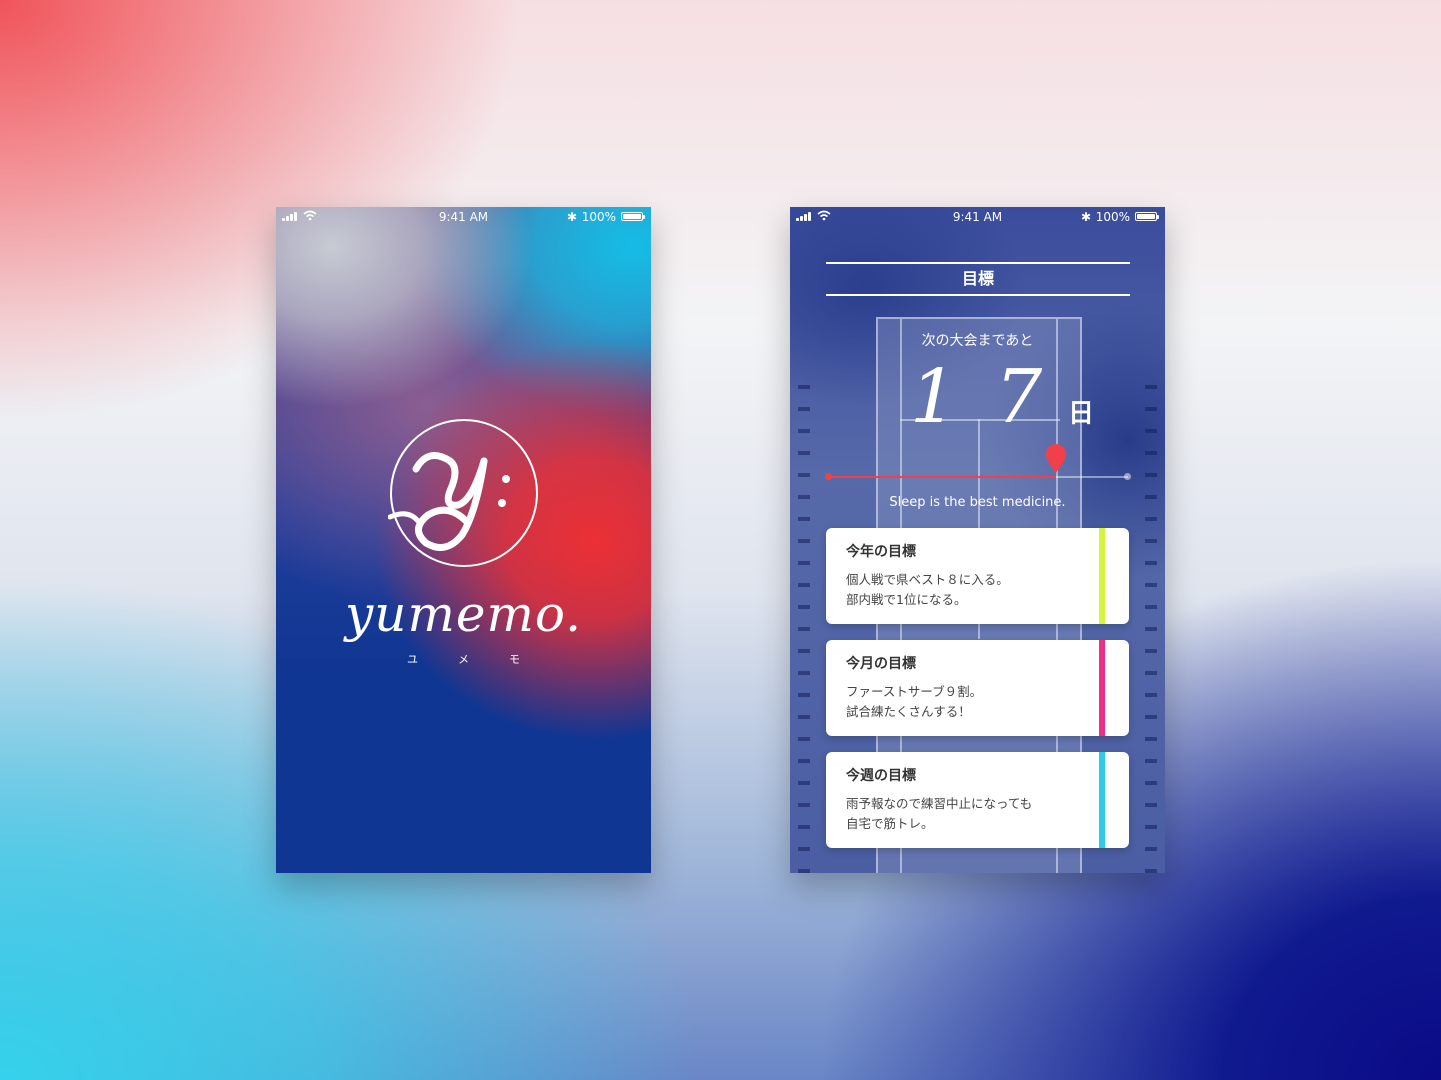 This screenshot has height=1080, width=1441. Describe the element at coordinates (977, 502) in the screenshot. I see `motto-text: Sleep is the best medicine.` at that location.